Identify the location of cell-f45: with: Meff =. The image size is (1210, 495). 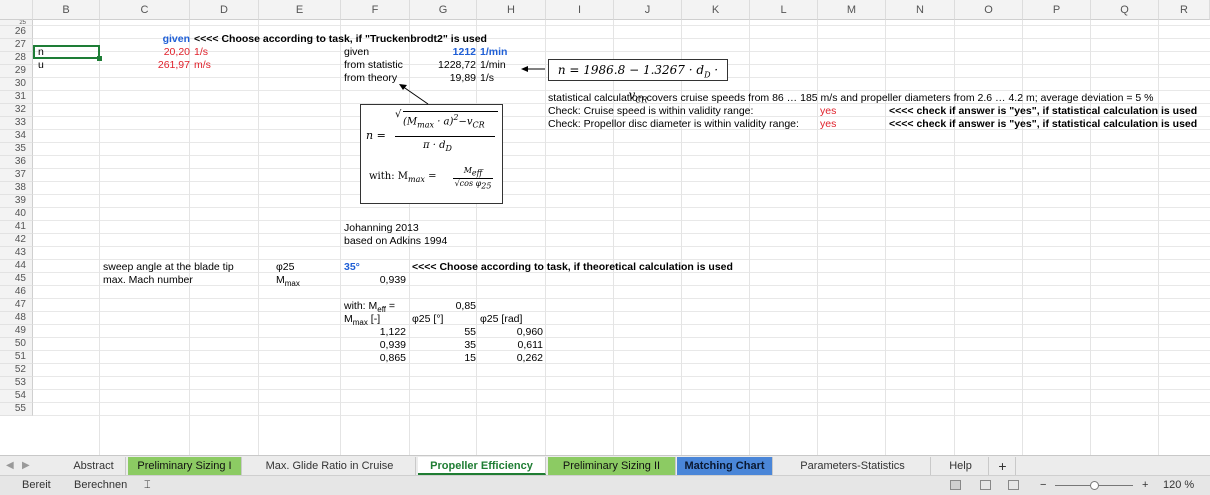
(369, 307).